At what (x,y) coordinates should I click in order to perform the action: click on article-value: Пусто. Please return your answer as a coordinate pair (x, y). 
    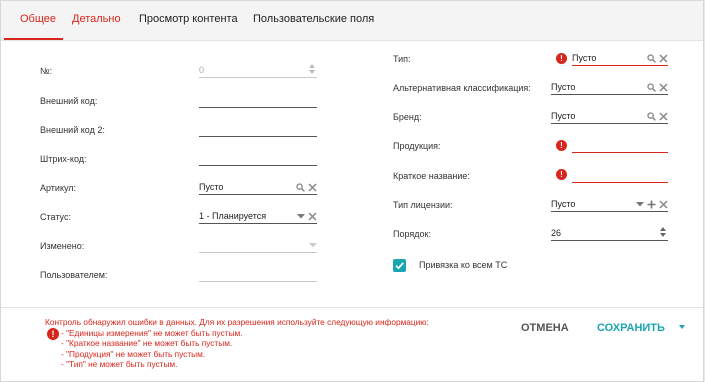
    Looking at the image, I should click on (211, 187).